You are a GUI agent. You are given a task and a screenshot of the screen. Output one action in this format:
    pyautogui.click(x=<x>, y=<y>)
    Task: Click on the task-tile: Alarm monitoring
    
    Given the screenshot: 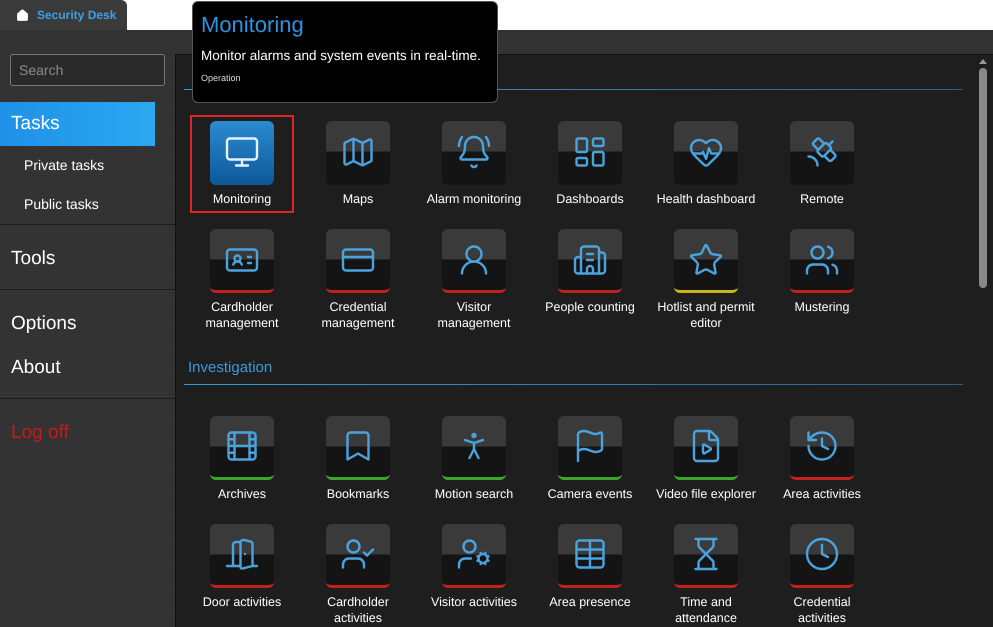 What is the action you would take?
    pyautogui.click(x=474, y=164)
    